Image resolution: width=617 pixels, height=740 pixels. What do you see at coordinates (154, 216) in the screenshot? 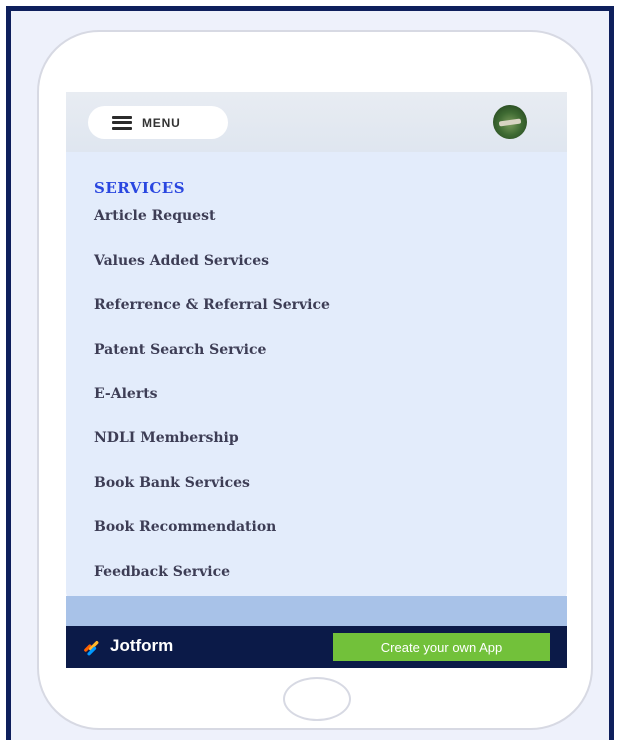
I see `menu-item-article-request: Article Request` at bounding box center [154, 216].